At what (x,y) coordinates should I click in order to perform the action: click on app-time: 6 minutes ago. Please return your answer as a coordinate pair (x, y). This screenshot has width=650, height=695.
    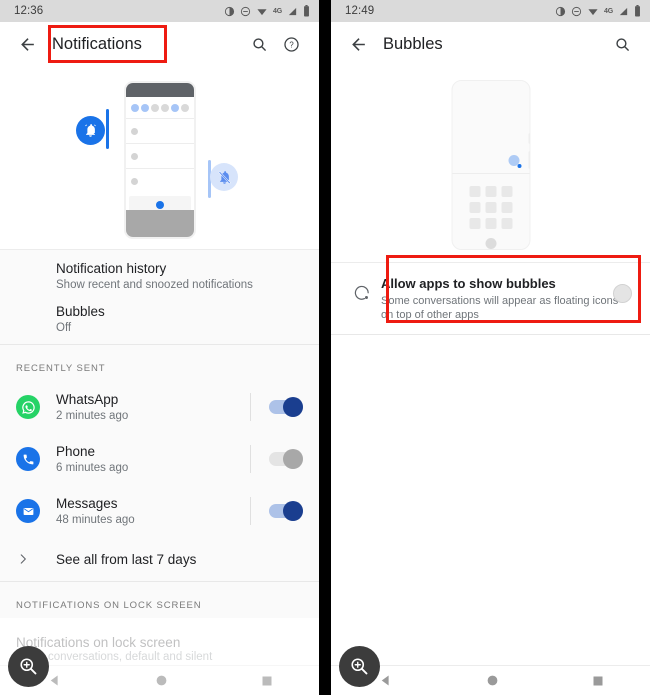
    Looking at the image, I should click on (92, 467).